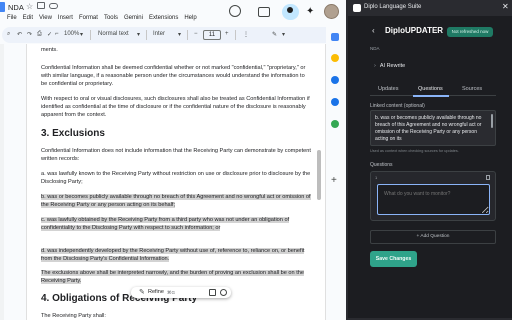  I want to click on paragraph: The Receiving Party shall:, so click(73, 316).